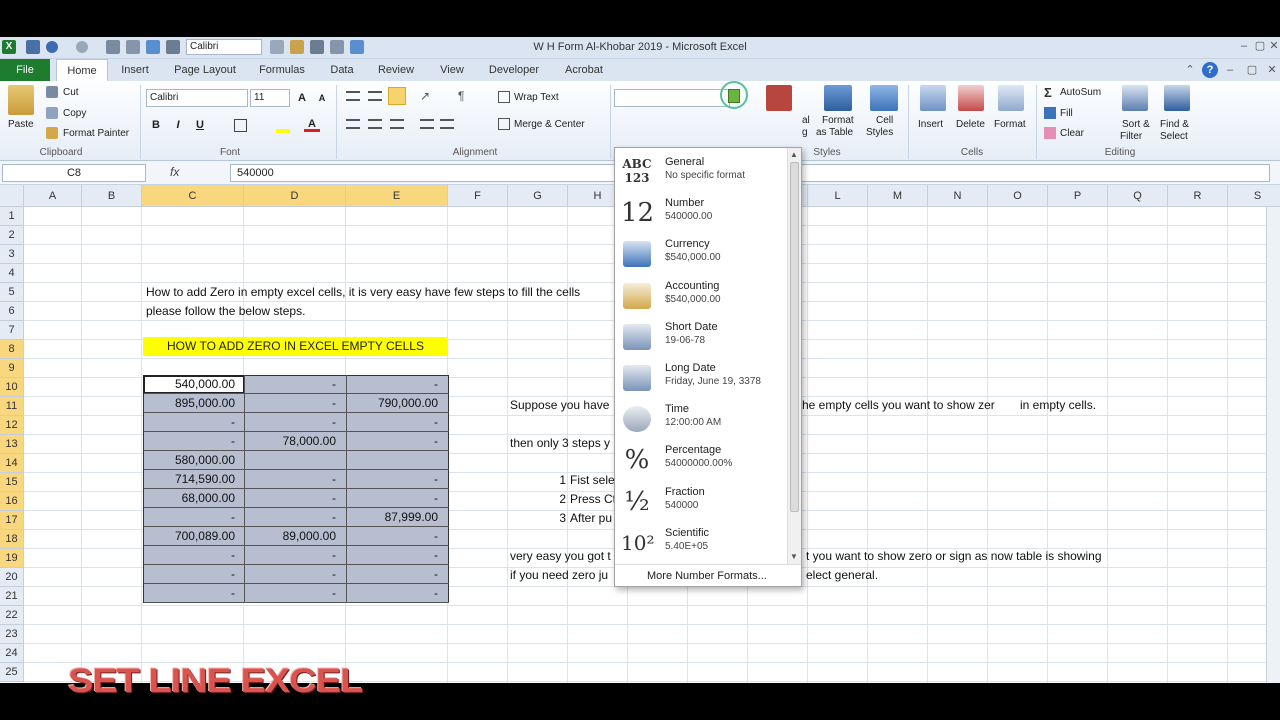 This screenshot has height=720, width=1280. What do you see at coordinates (1048, 92) in the screenshot?
I see `autosum-icon: Σ` at bounding box center [1048, 92].